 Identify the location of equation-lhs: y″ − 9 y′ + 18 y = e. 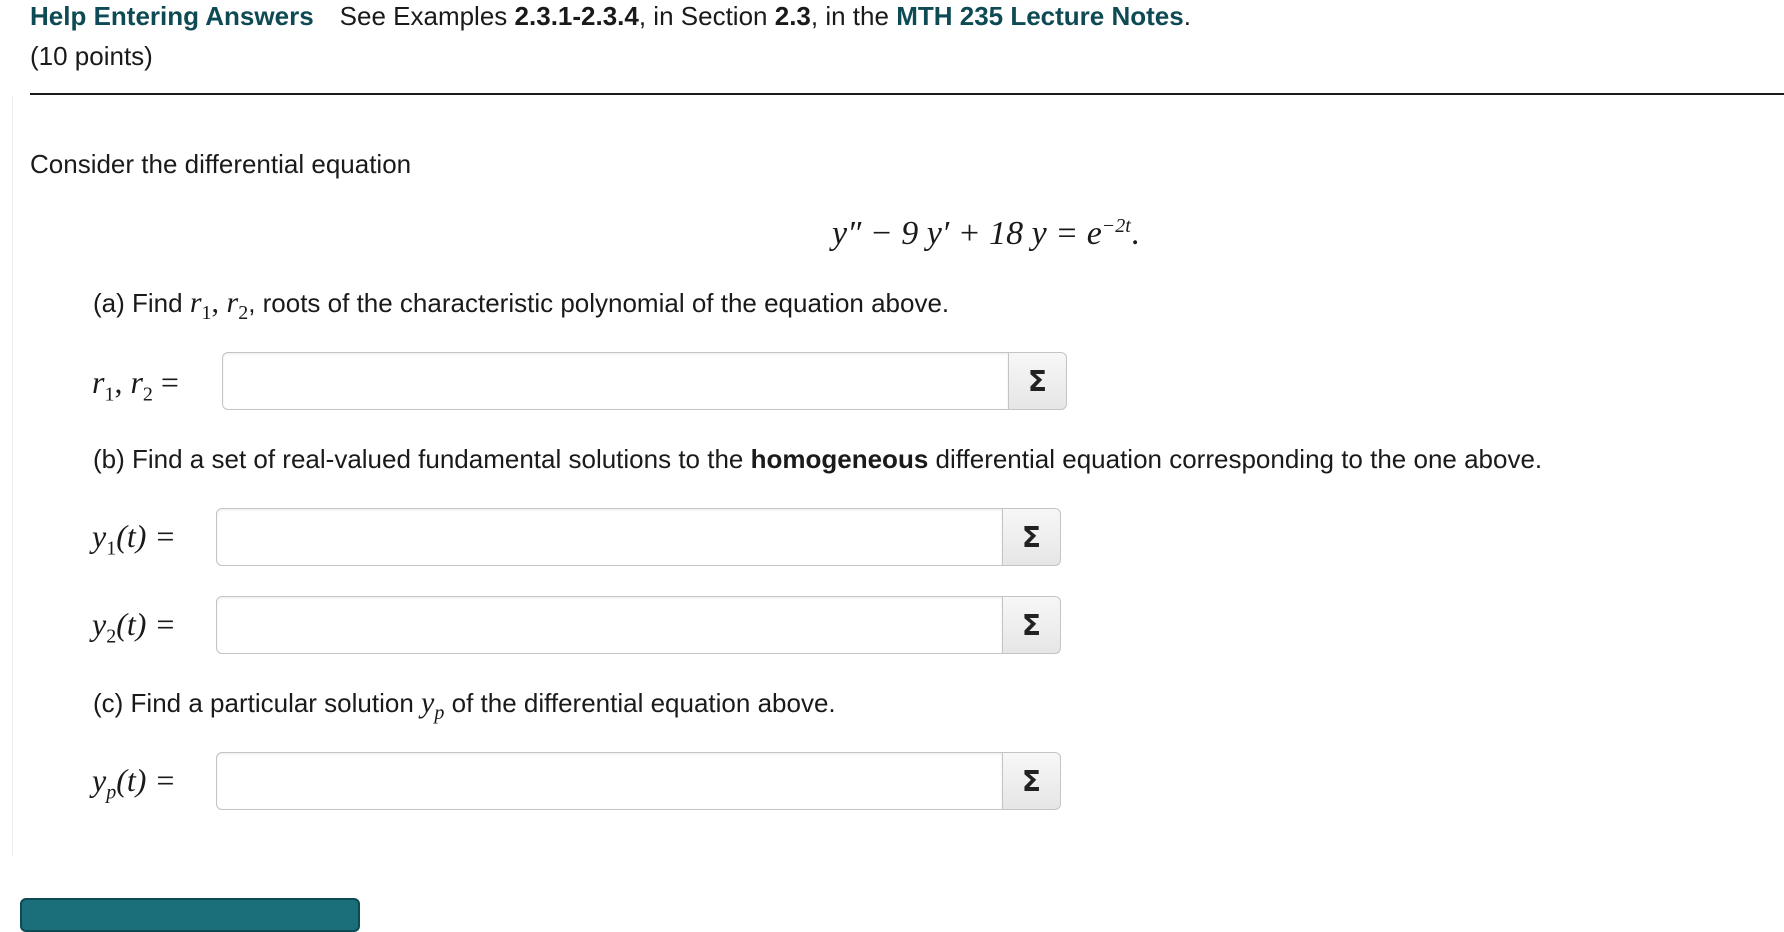
(967, 233).